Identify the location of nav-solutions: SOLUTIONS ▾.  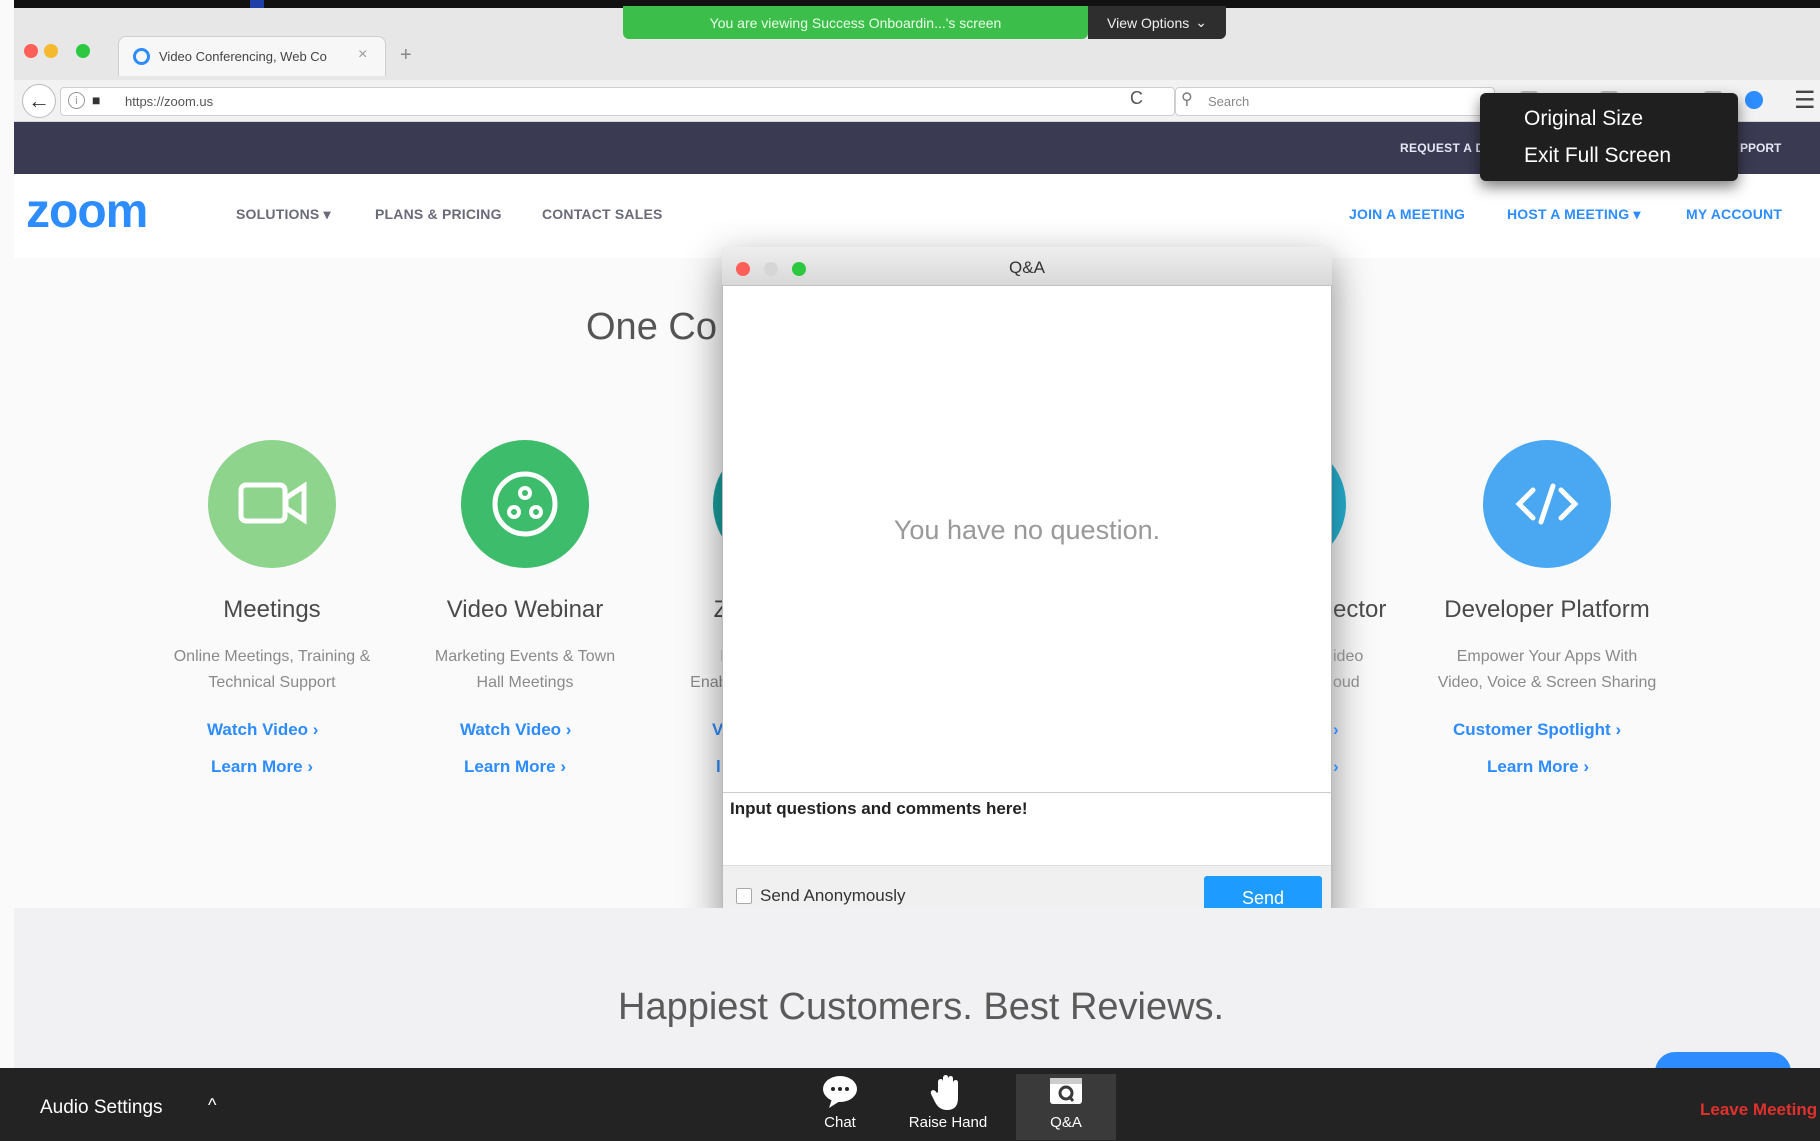
(283, 214).